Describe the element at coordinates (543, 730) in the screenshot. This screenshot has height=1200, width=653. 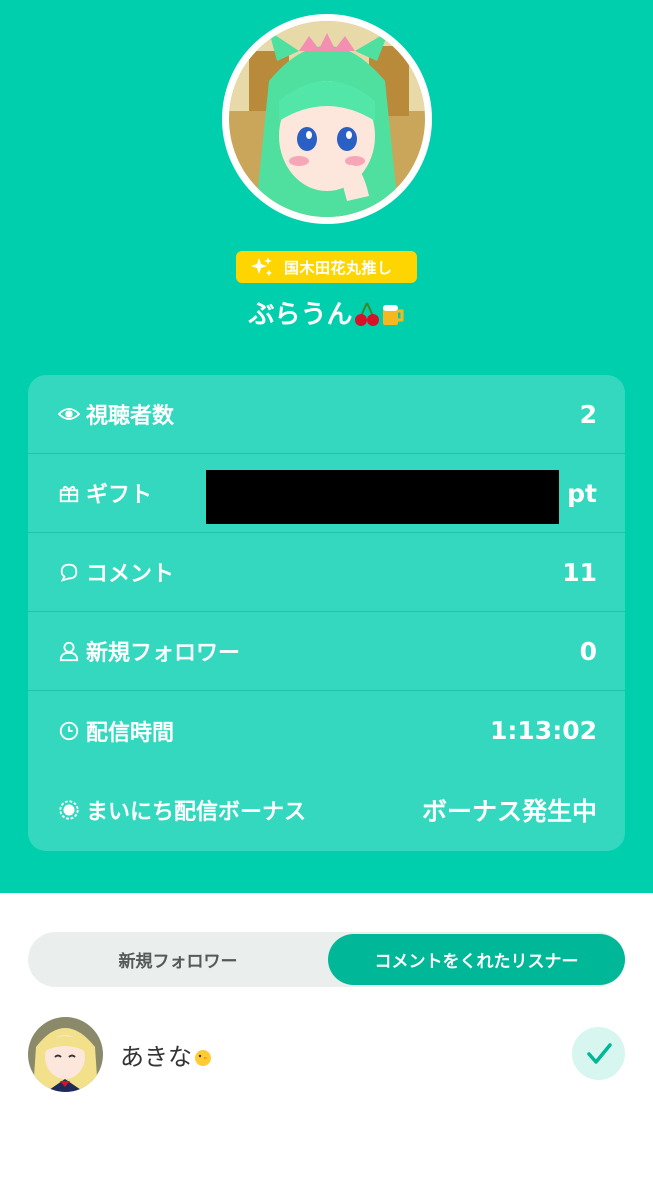
I see `stat-value: 1:13:02` at that location.